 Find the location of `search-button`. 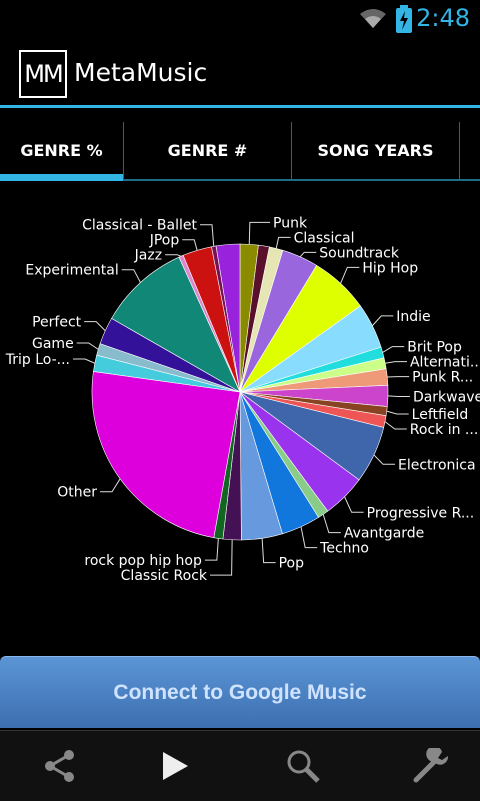

search-button is located at coordinates (303, 766).